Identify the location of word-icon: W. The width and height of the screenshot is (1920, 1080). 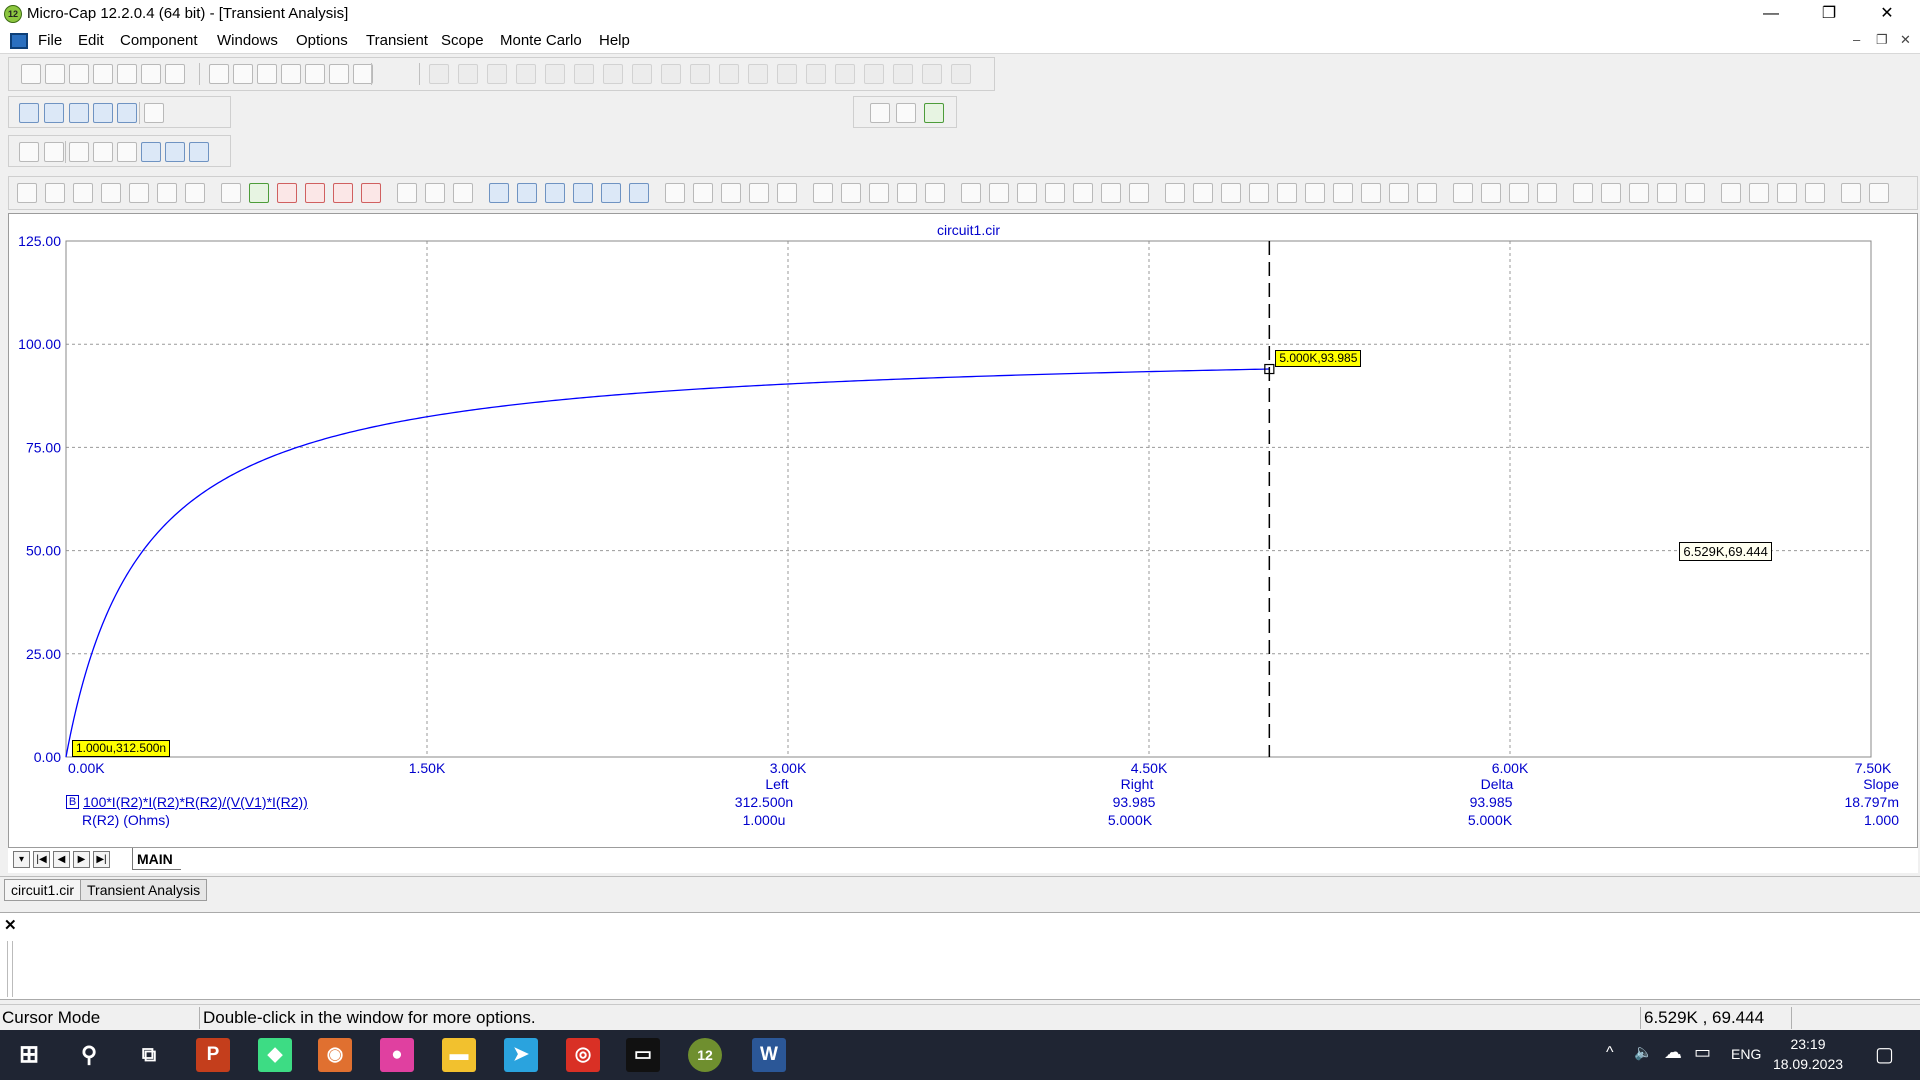
(769, 1055).